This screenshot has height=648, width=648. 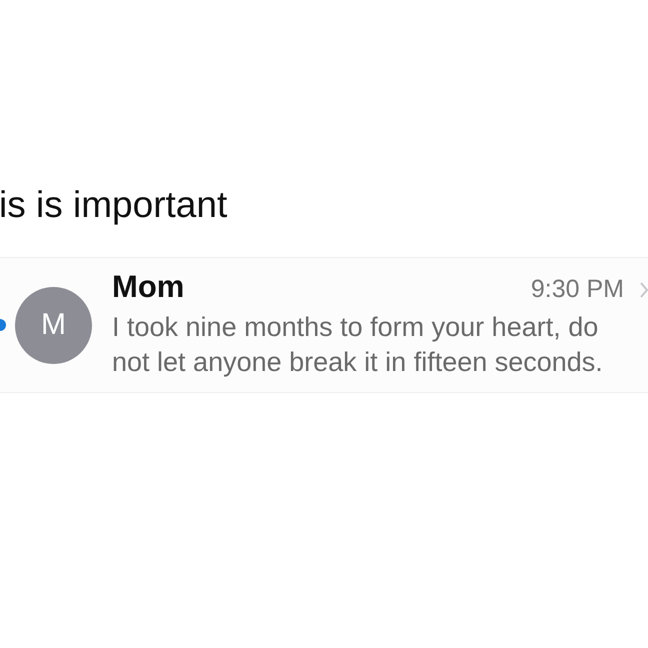 What do you see at coordinates (148, 287) in the screenshot?
I see `sender-name: Mom` at bounding box center [148, 287].